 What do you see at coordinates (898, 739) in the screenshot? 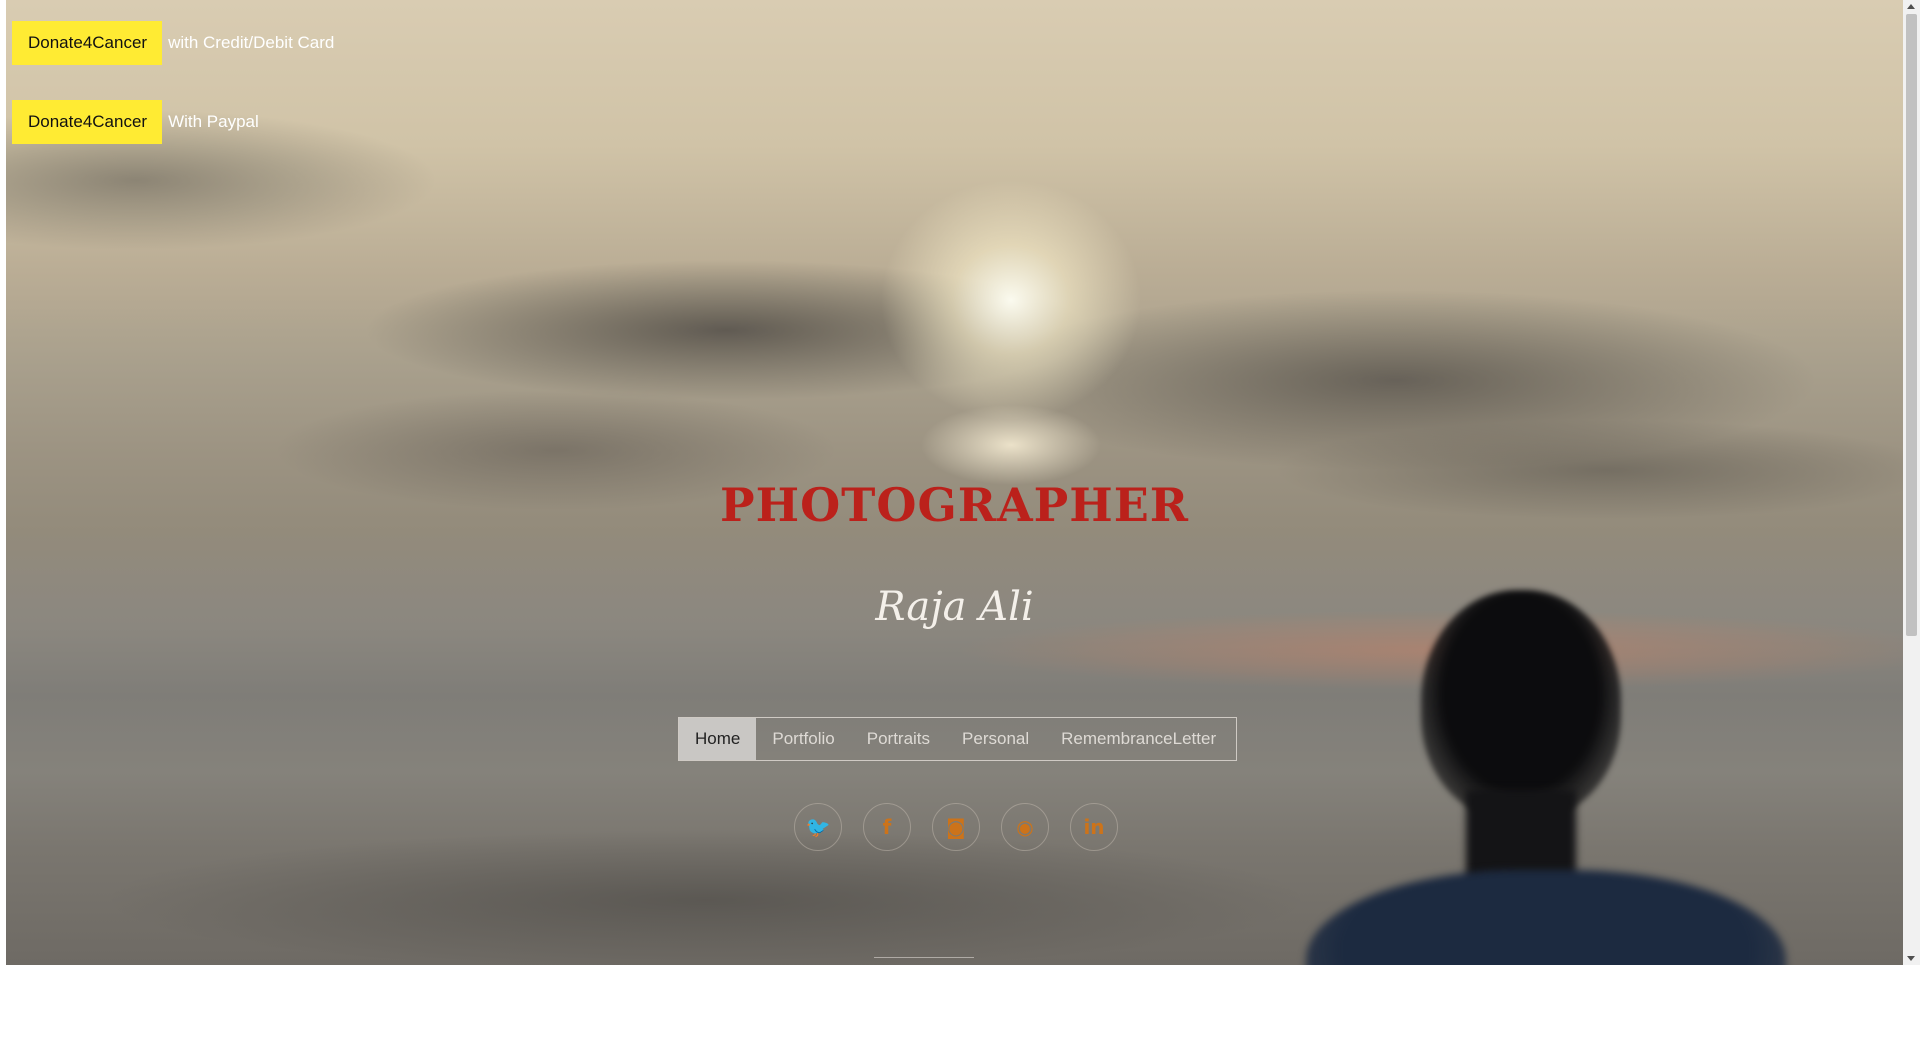
I see `nav-portraits: Portraits` at bounding box center [898, 739].